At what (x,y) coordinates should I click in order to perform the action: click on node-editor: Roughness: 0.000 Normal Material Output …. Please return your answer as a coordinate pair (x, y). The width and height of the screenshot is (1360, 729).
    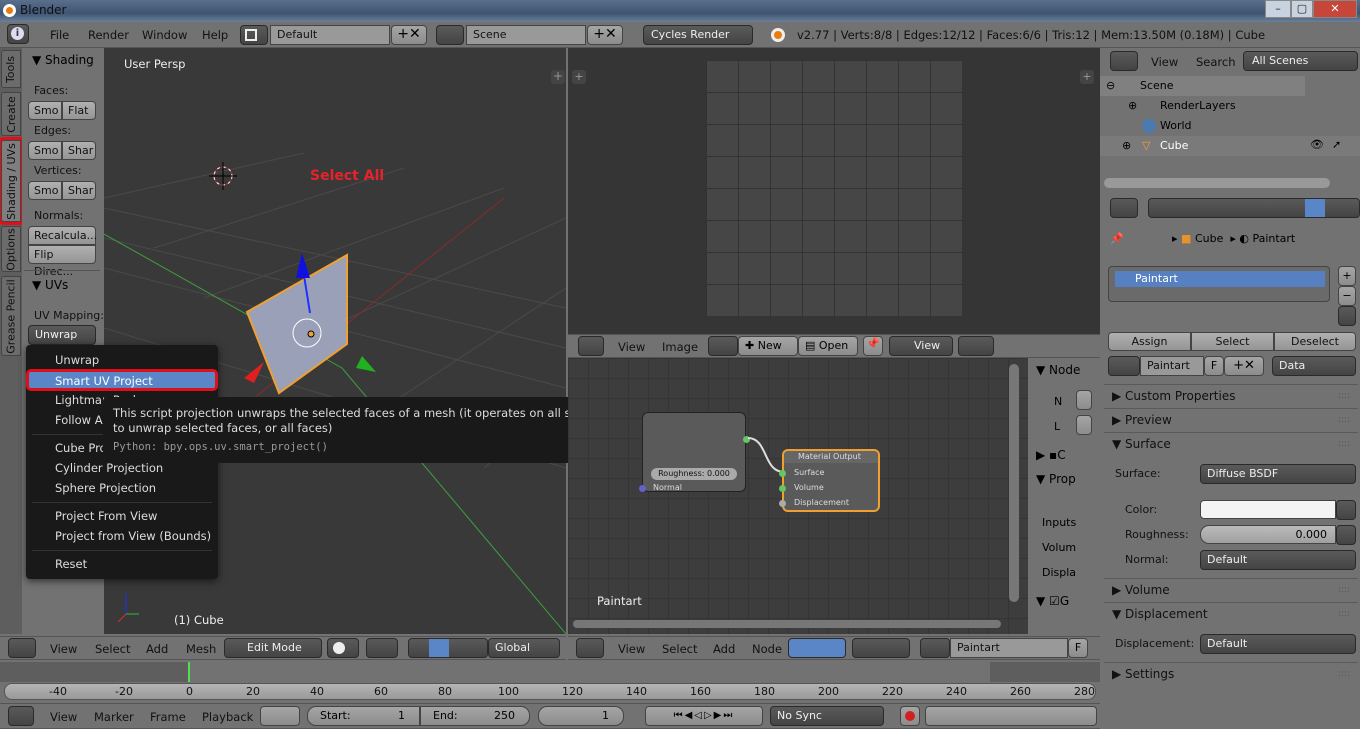
    Looking at the image, I should click on (798, 496).